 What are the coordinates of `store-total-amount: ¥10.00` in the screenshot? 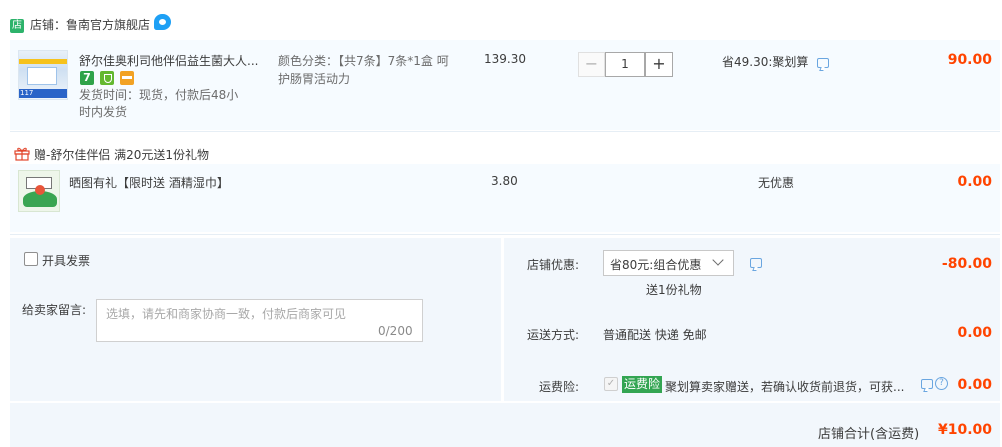 It's located at (965, 430).